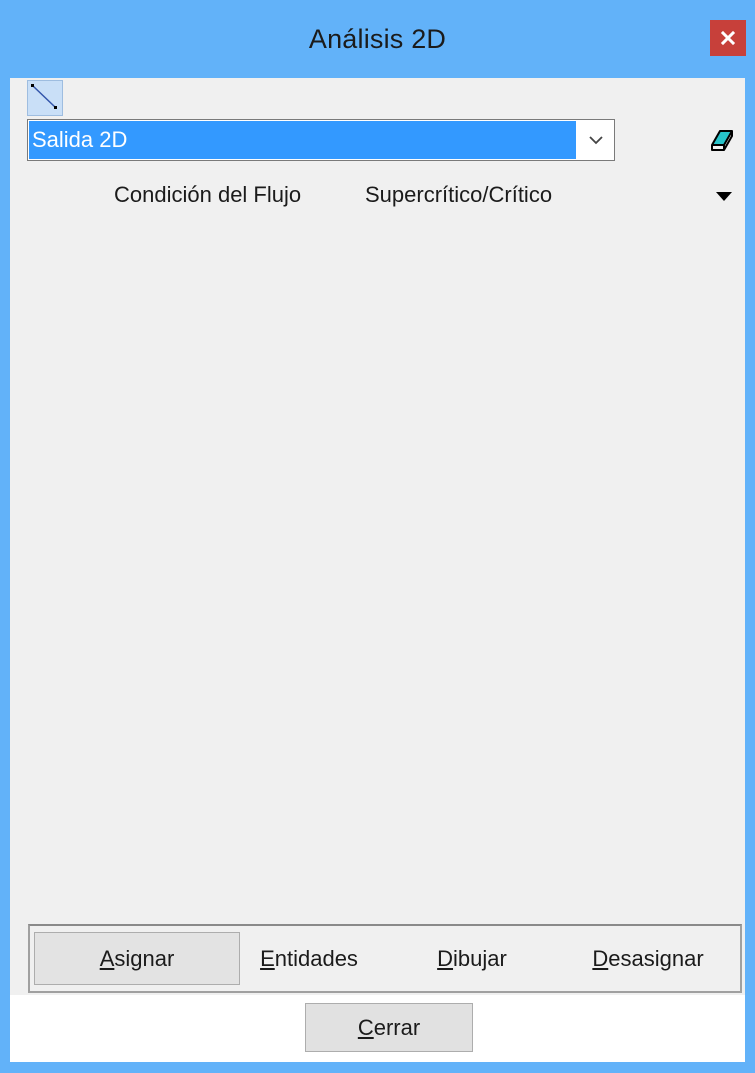 This screenshot has width=755, height=1073. I want to click on flow-condition-value: Supercrítico/Crítico, so click(458, 195).